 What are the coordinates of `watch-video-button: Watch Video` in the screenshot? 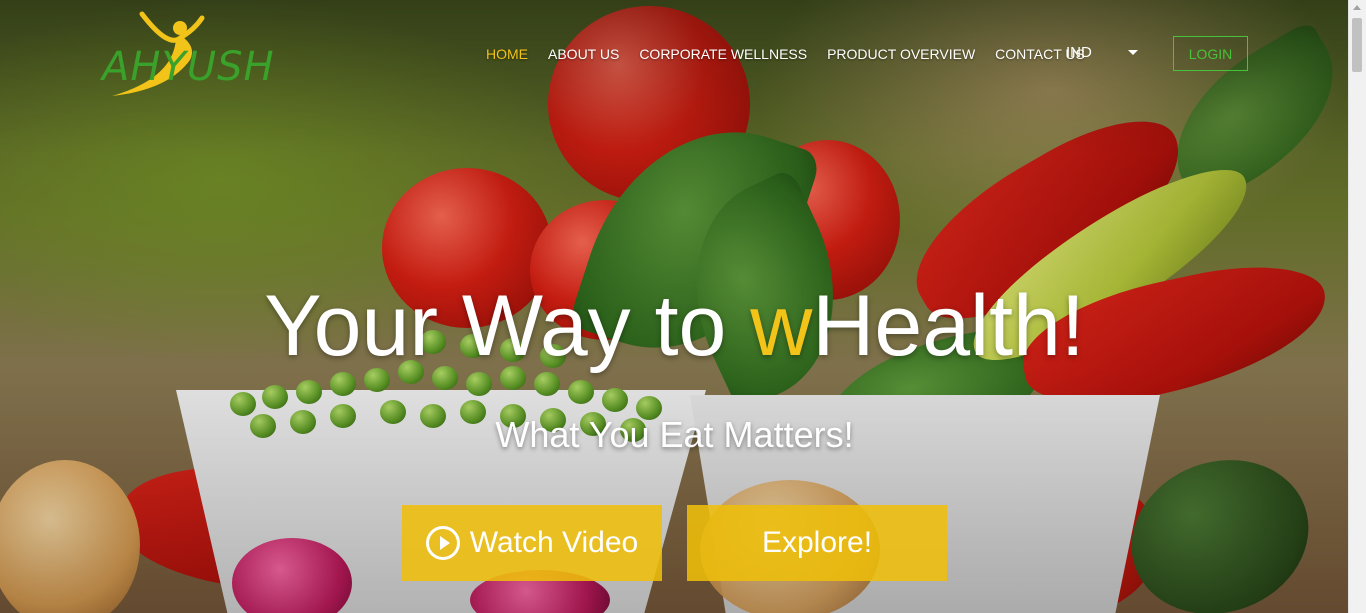 It's located at (532, 543).